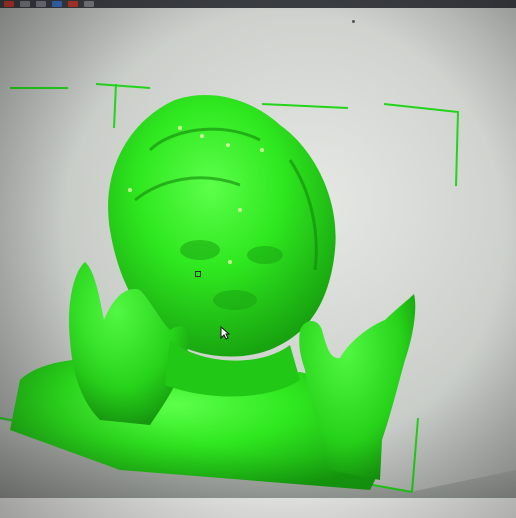 The width and height of the screenshot is (516, 518). I want to click on selection-handle, so click(198, 274).